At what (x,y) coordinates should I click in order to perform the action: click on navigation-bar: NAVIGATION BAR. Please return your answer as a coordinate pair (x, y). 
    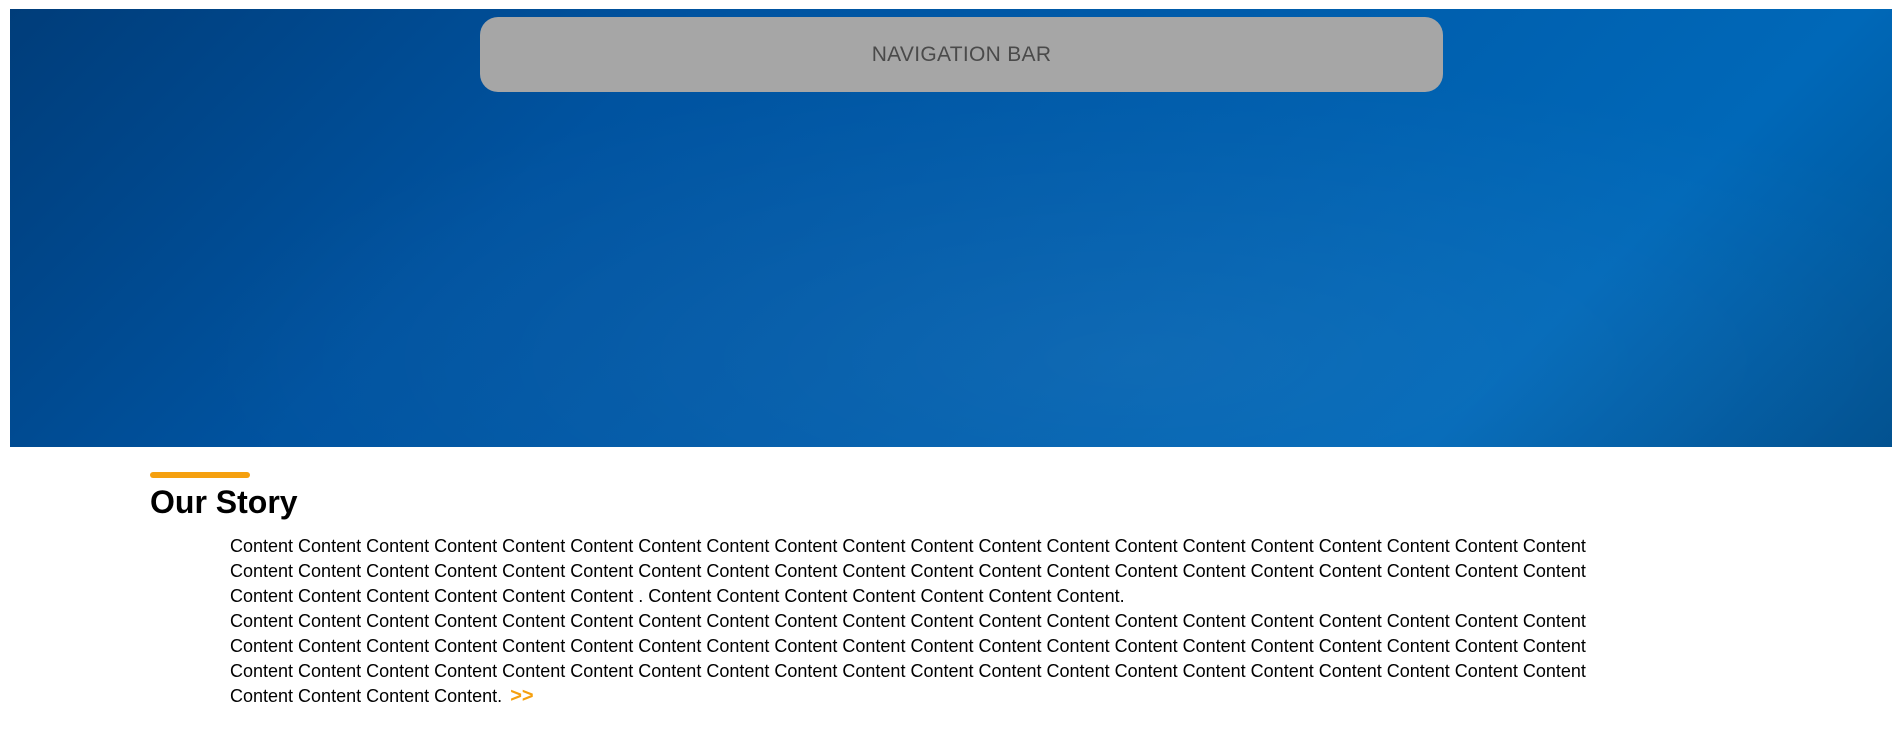
    Looking at the image, I should click on (961, 54).